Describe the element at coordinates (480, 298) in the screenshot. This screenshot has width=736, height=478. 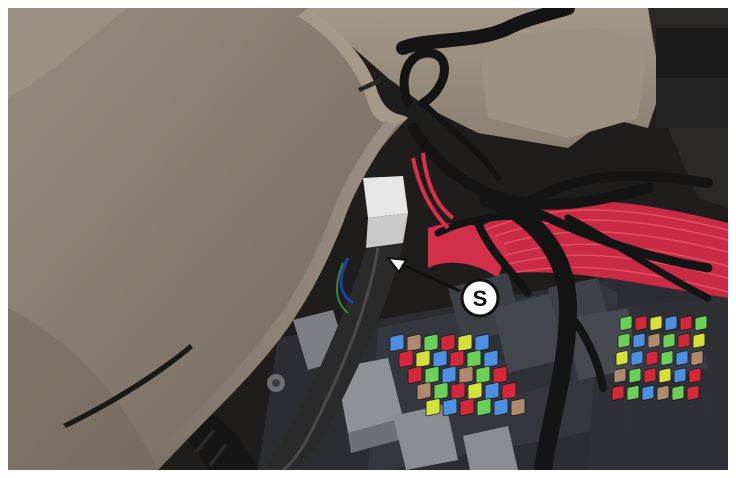
I see `callout-label: S` at that location.